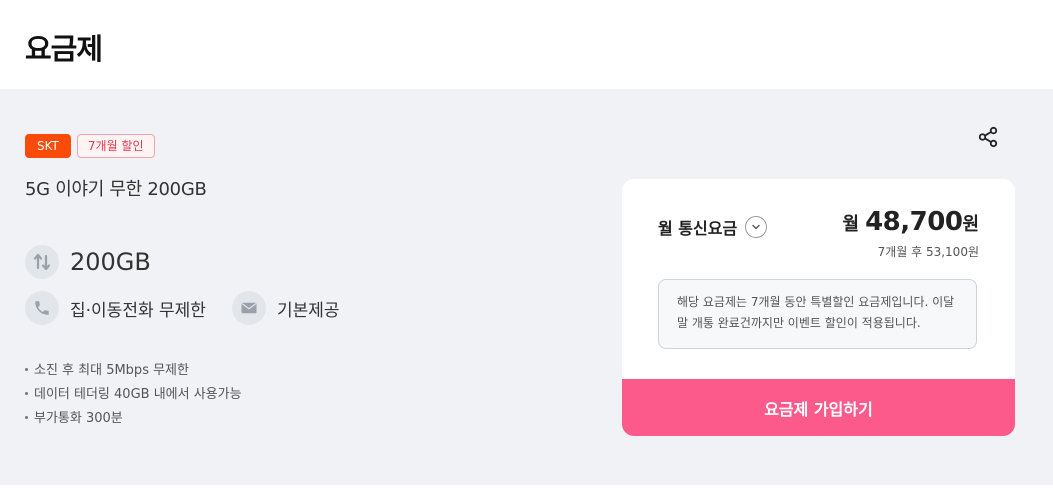  Describe the element at coordinates (42, 262) in the screenshot. I see `data-transfer-icon` at that location.